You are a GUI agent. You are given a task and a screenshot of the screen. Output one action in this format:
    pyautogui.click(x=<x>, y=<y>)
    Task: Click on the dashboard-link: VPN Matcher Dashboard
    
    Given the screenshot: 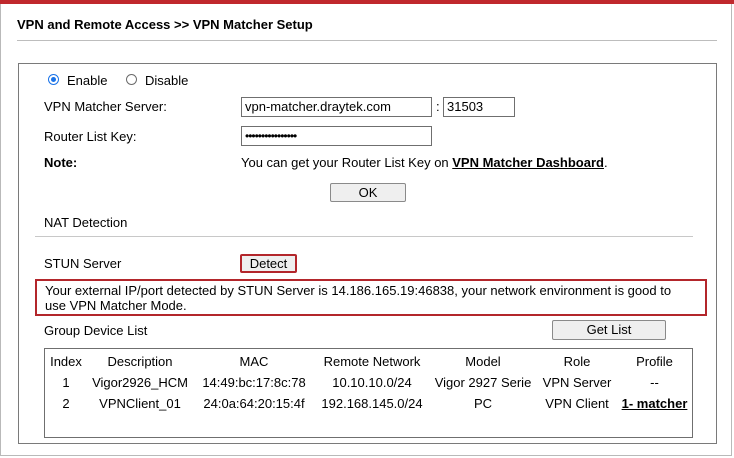 What is the action you would take?
    pyautogui.click(x=528, y=162)
    